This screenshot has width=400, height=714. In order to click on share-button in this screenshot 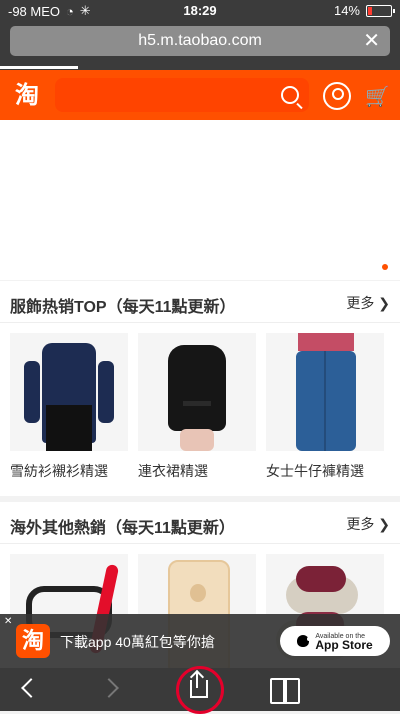, I will do `click(200, 690)`.